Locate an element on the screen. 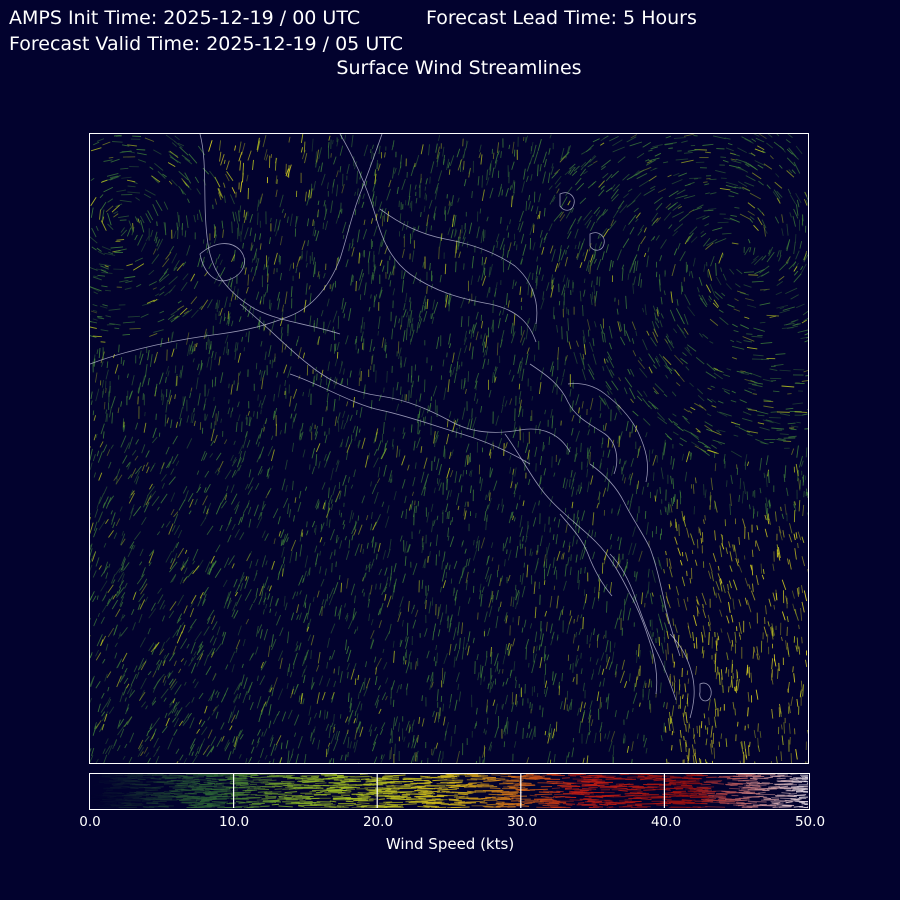 This screenshot has height=900, width=900. colorbar-tick: 10.0 is located at coordinates (234, 822).